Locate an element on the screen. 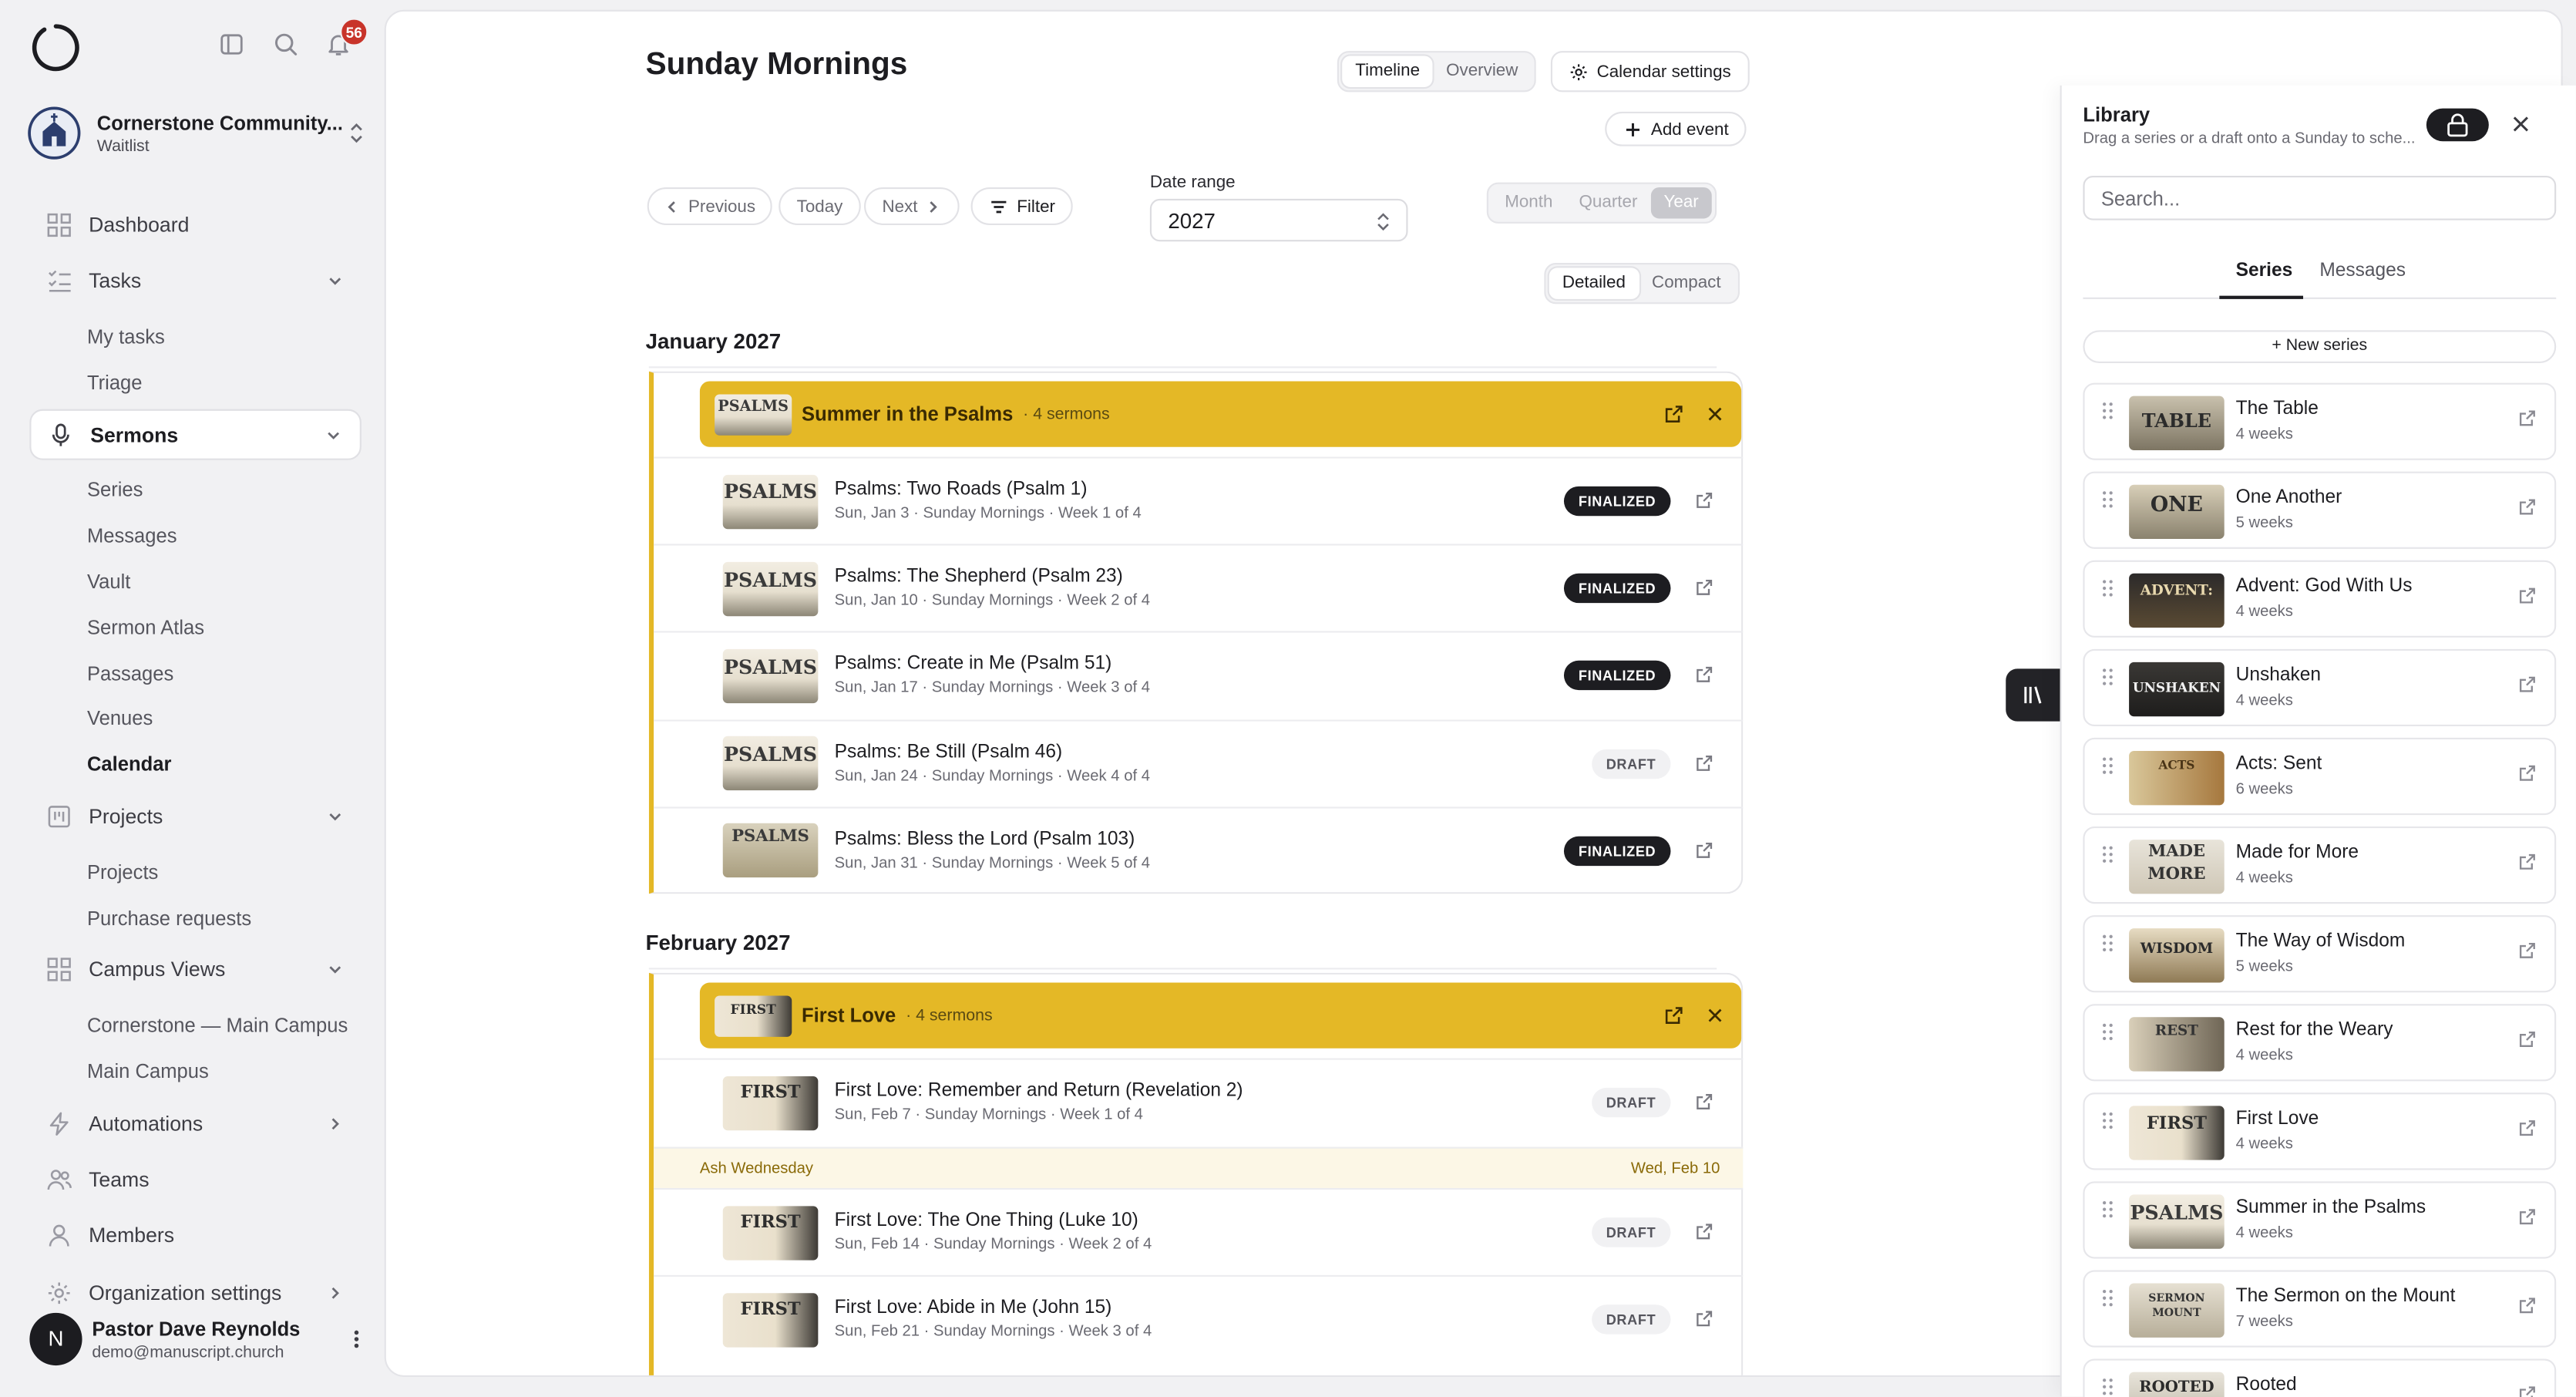  nav-tasks: Tasks is located at coordinates (195, 281).